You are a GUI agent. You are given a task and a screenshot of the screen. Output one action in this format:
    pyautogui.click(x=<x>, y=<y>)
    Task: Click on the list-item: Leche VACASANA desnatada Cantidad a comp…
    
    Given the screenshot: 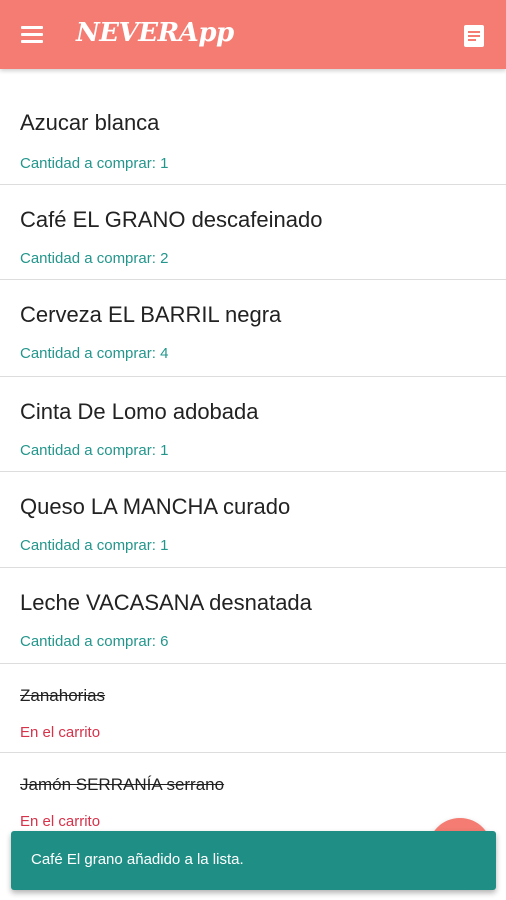 What is the action you would take?
    pyautogui.click(x=253, y=616)
    